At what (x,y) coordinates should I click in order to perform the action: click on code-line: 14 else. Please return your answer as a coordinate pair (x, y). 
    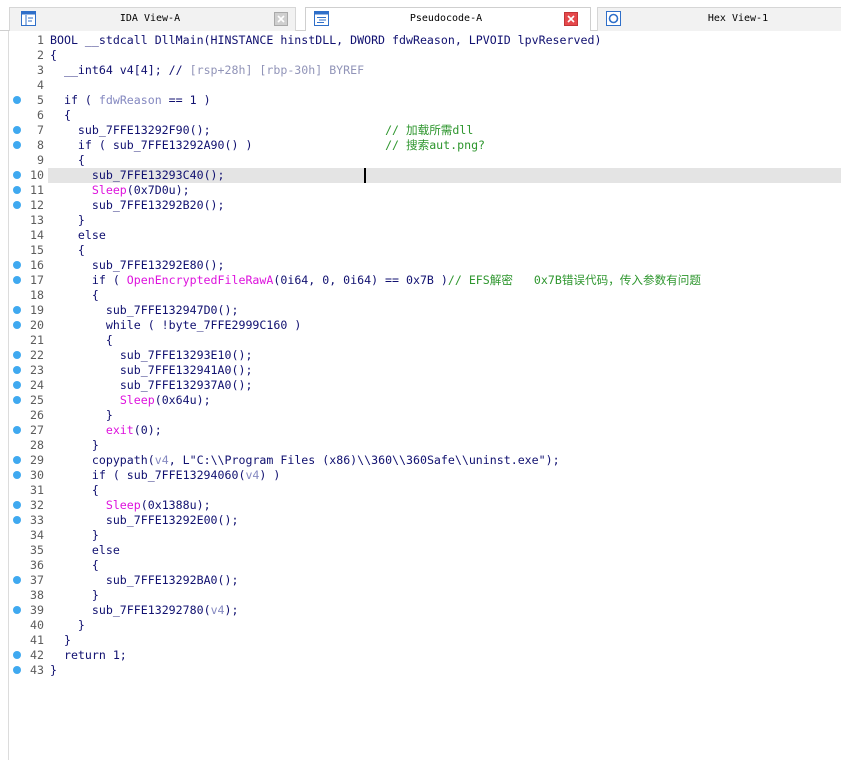
    Looking at the image, I should click on (420, 235).